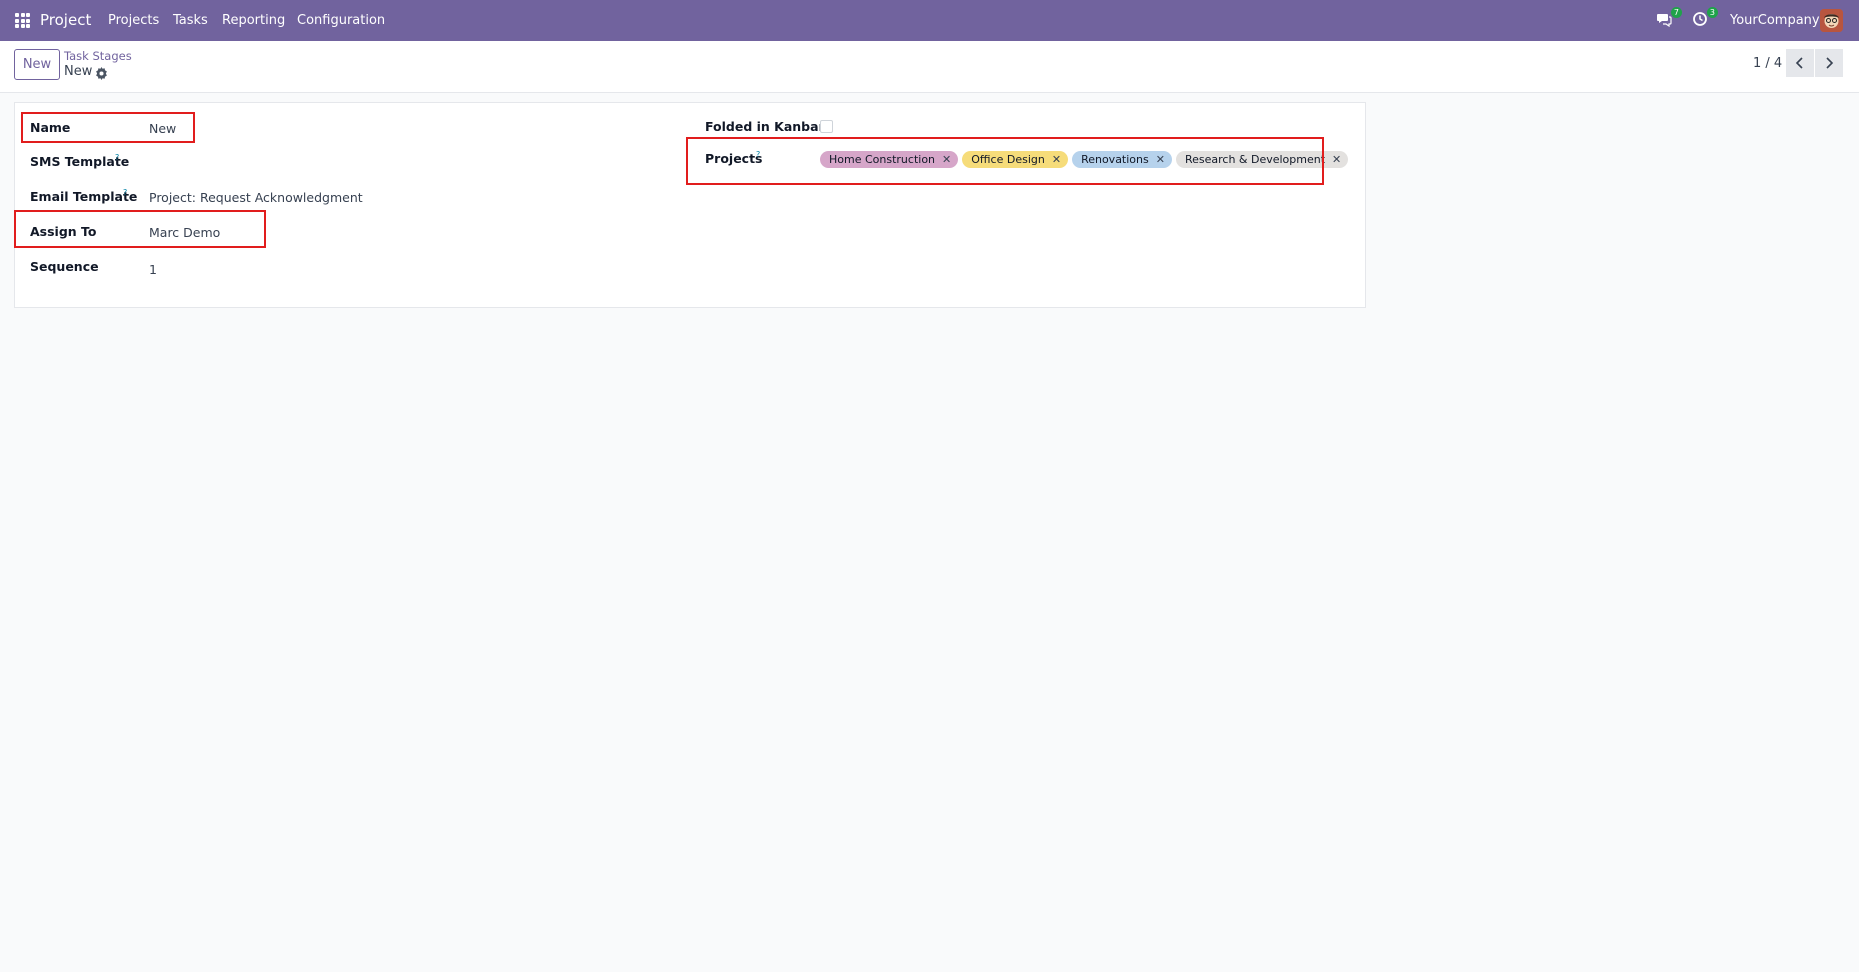 The height and width of the screenshot is (972, 1859). What do you see at coordinates (1676, 12) in the screenshot?
I see `messages-badge: 7` at bounding box center [1676, 12].